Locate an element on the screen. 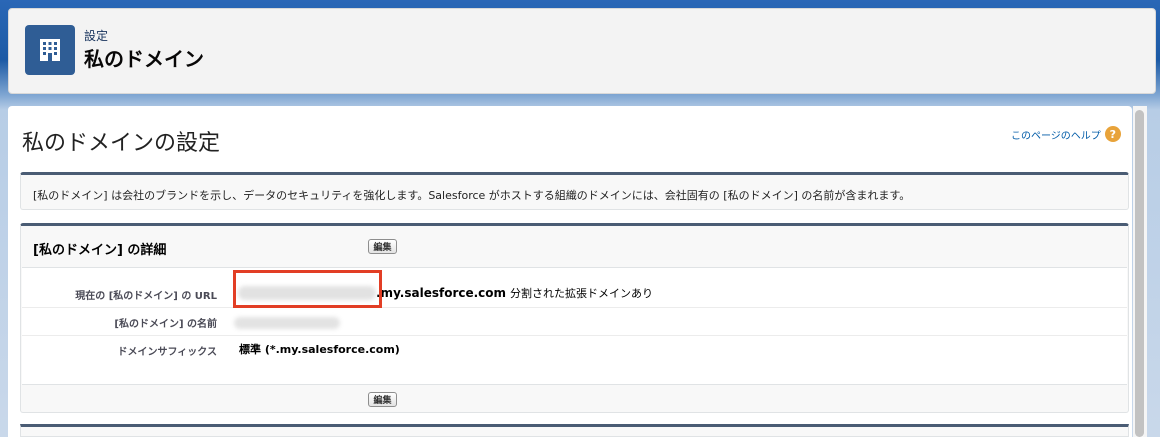  next-section is located at coordinates (574, 430).